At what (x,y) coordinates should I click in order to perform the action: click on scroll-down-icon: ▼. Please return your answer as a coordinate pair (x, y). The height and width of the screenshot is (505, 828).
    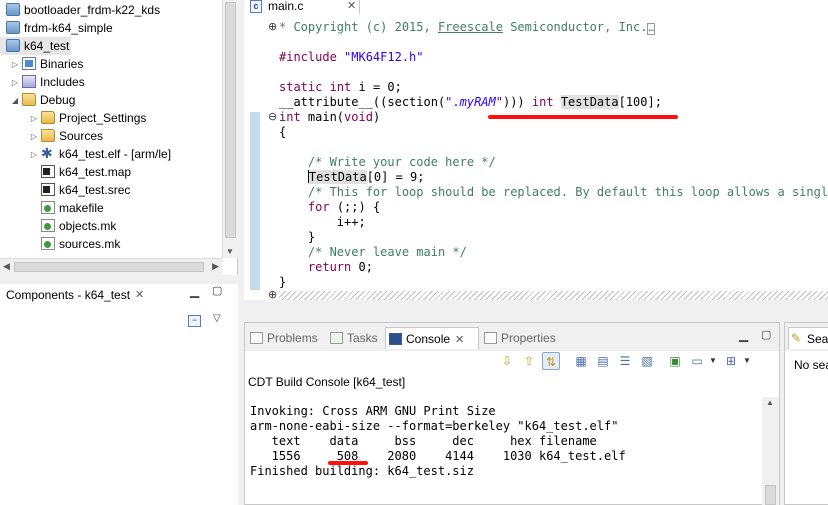
    Looking at the image, I should click on (230, 251).